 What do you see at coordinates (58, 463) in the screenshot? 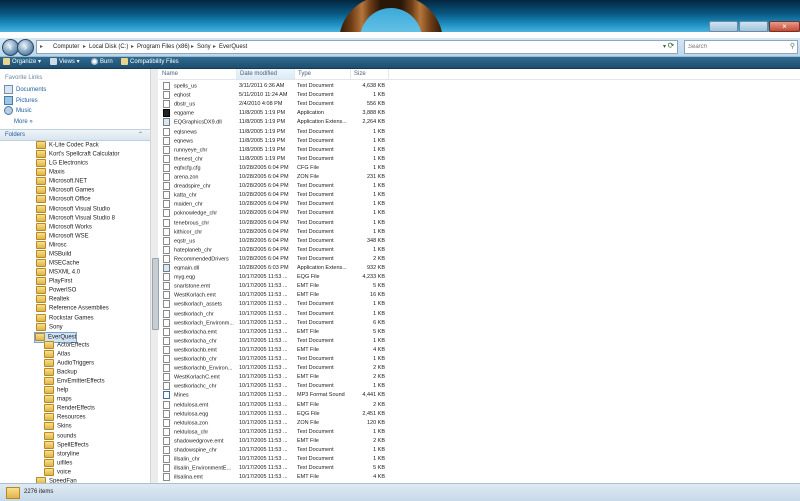
I see `folder-tree-item: uifiles` at bounding box center [58, 463].